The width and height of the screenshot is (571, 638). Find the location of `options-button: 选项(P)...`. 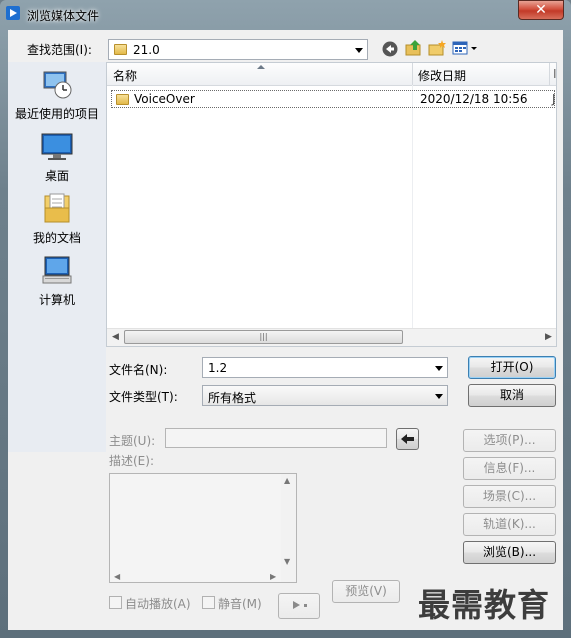

options-button: 选项(P)... is located at coordinates (509, 440).